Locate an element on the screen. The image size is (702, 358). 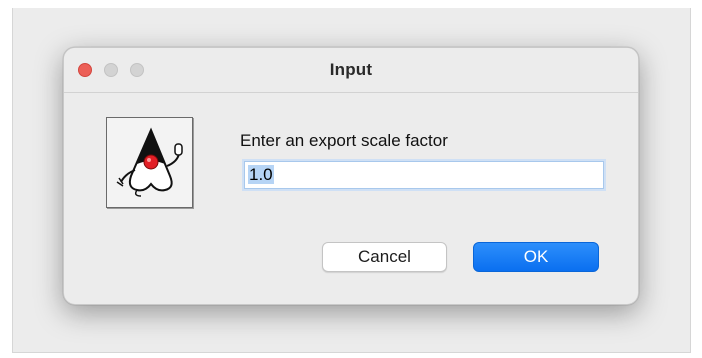
duke-mascot-icon is located at coordinates (149, 162).